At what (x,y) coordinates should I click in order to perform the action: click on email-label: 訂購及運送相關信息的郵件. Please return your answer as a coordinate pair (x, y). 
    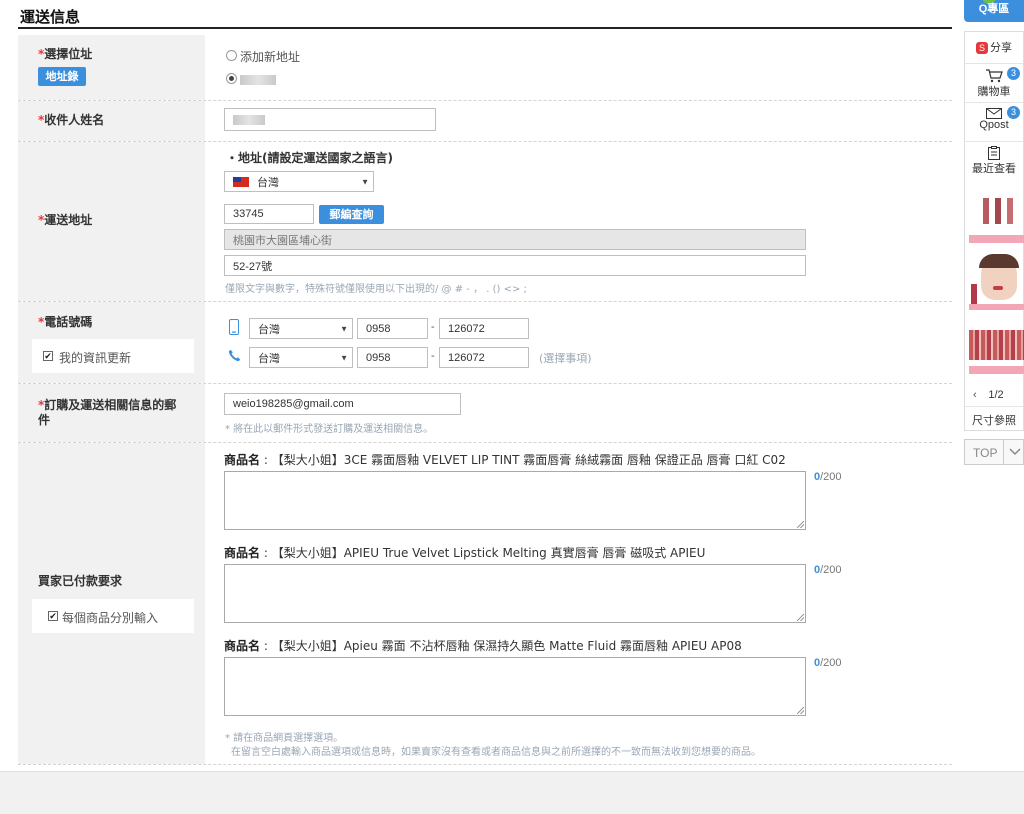
    Looking at the image, I should click on (107, 412).